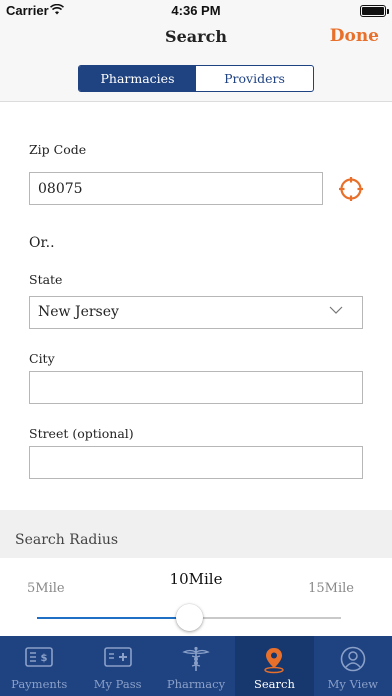 This screenshot has height=696, width=392. Describe the element at coordinates (42, 358) in the screenshot. I see `city-label: City` at that location.